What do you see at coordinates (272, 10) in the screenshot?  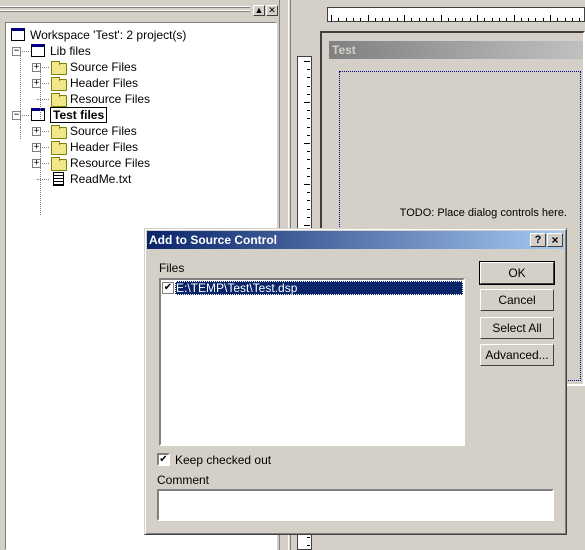 I see `close-panel-button: ✕` at bounding box center [272, 10].